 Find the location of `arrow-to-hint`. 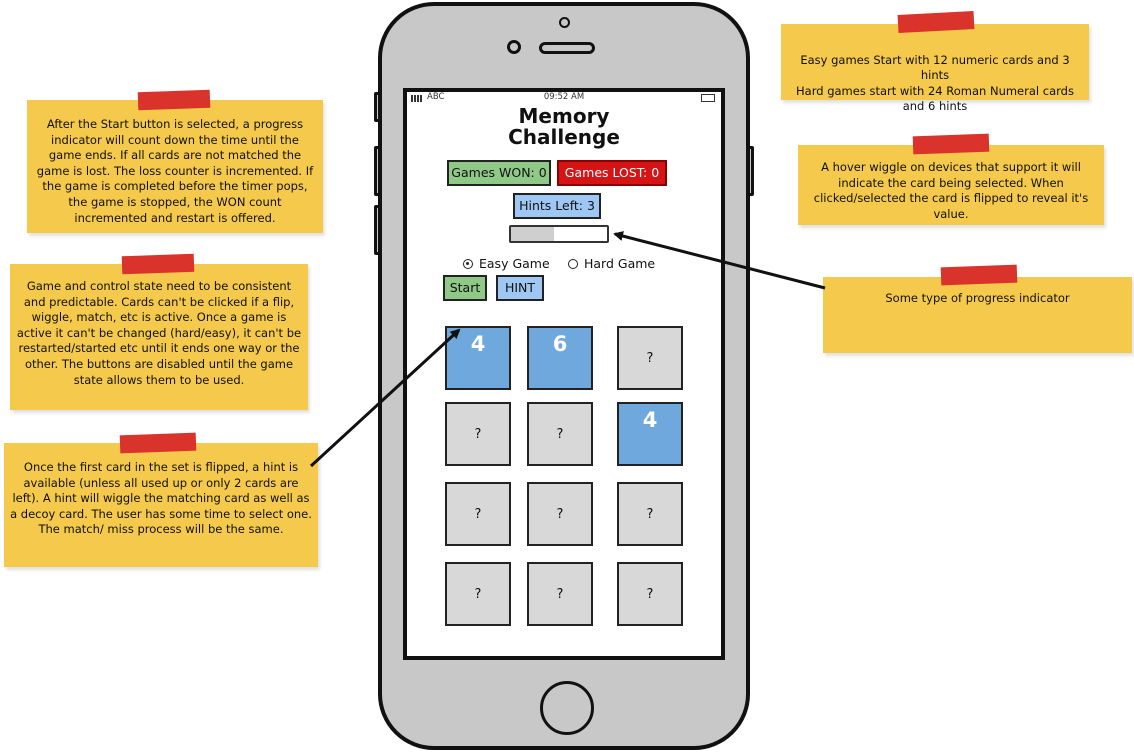

arrow-to-hint is located at coordinates (385, 398).